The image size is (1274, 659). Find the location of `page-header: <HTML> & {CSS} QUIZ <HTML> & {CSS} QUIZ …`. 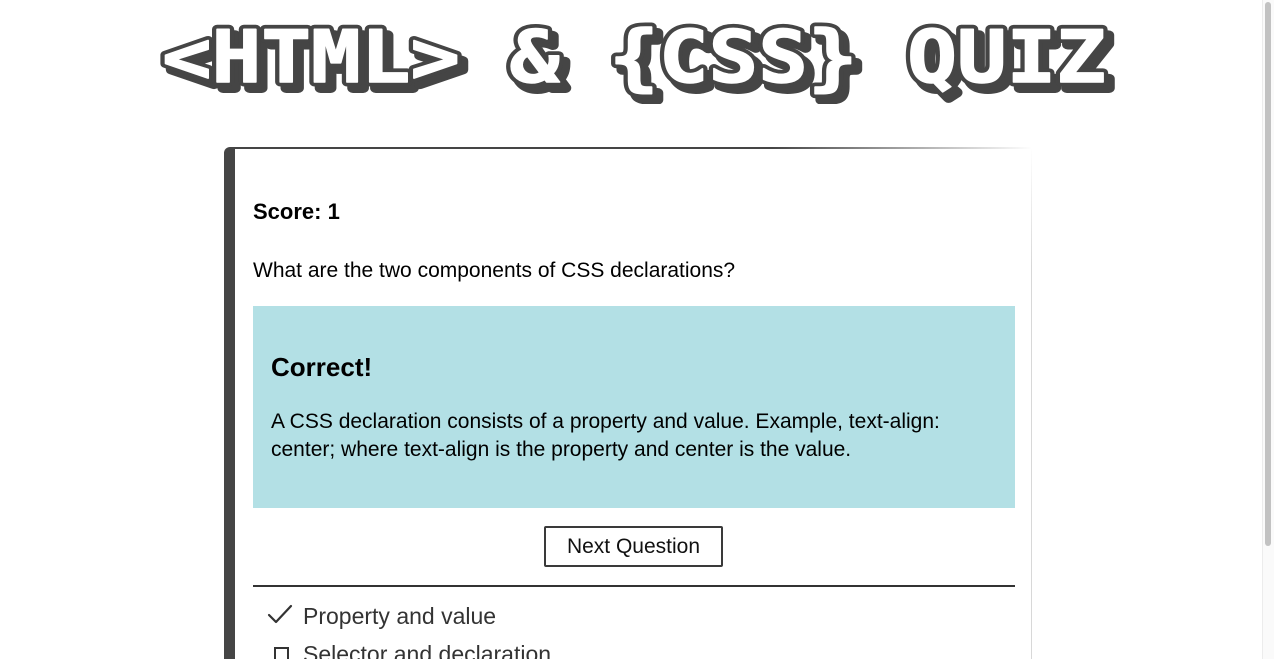

page-header: <HTML> & {CSS} QUIZ <HTML> & {CSS} QUIZ … is located at coordinates (637, 59).